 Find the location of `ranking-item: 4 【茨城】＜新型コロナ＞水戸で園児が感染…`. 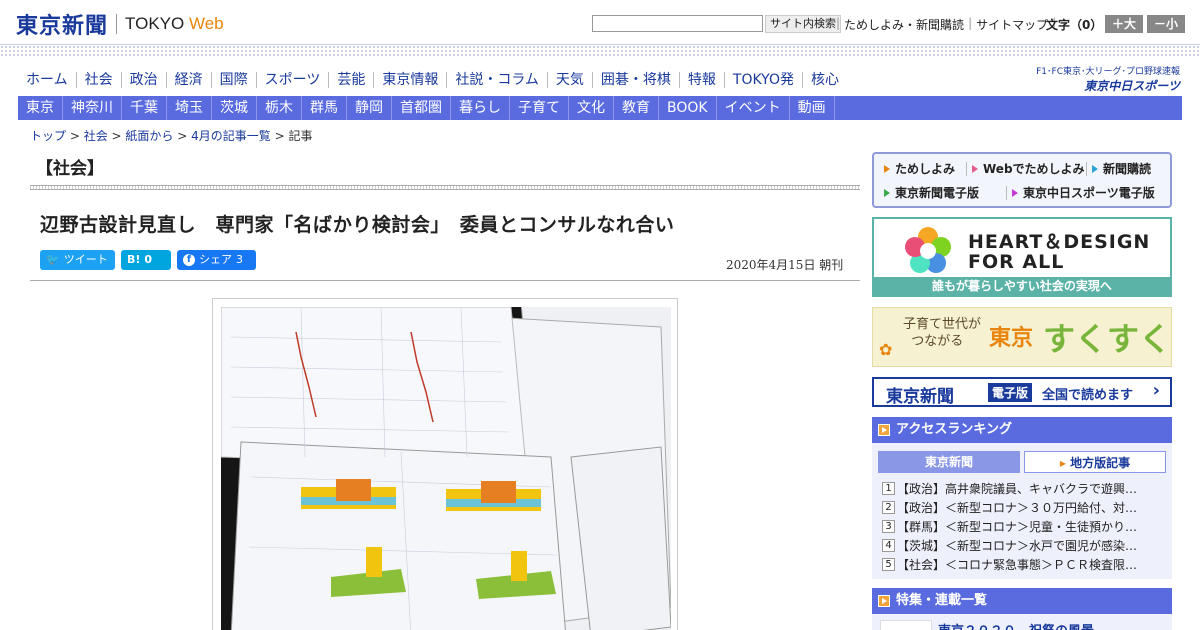

ranking-item: 4 【茨城】＜新型コロナ＞水戸で園児が感染… is located at coordinates (1023, 545).